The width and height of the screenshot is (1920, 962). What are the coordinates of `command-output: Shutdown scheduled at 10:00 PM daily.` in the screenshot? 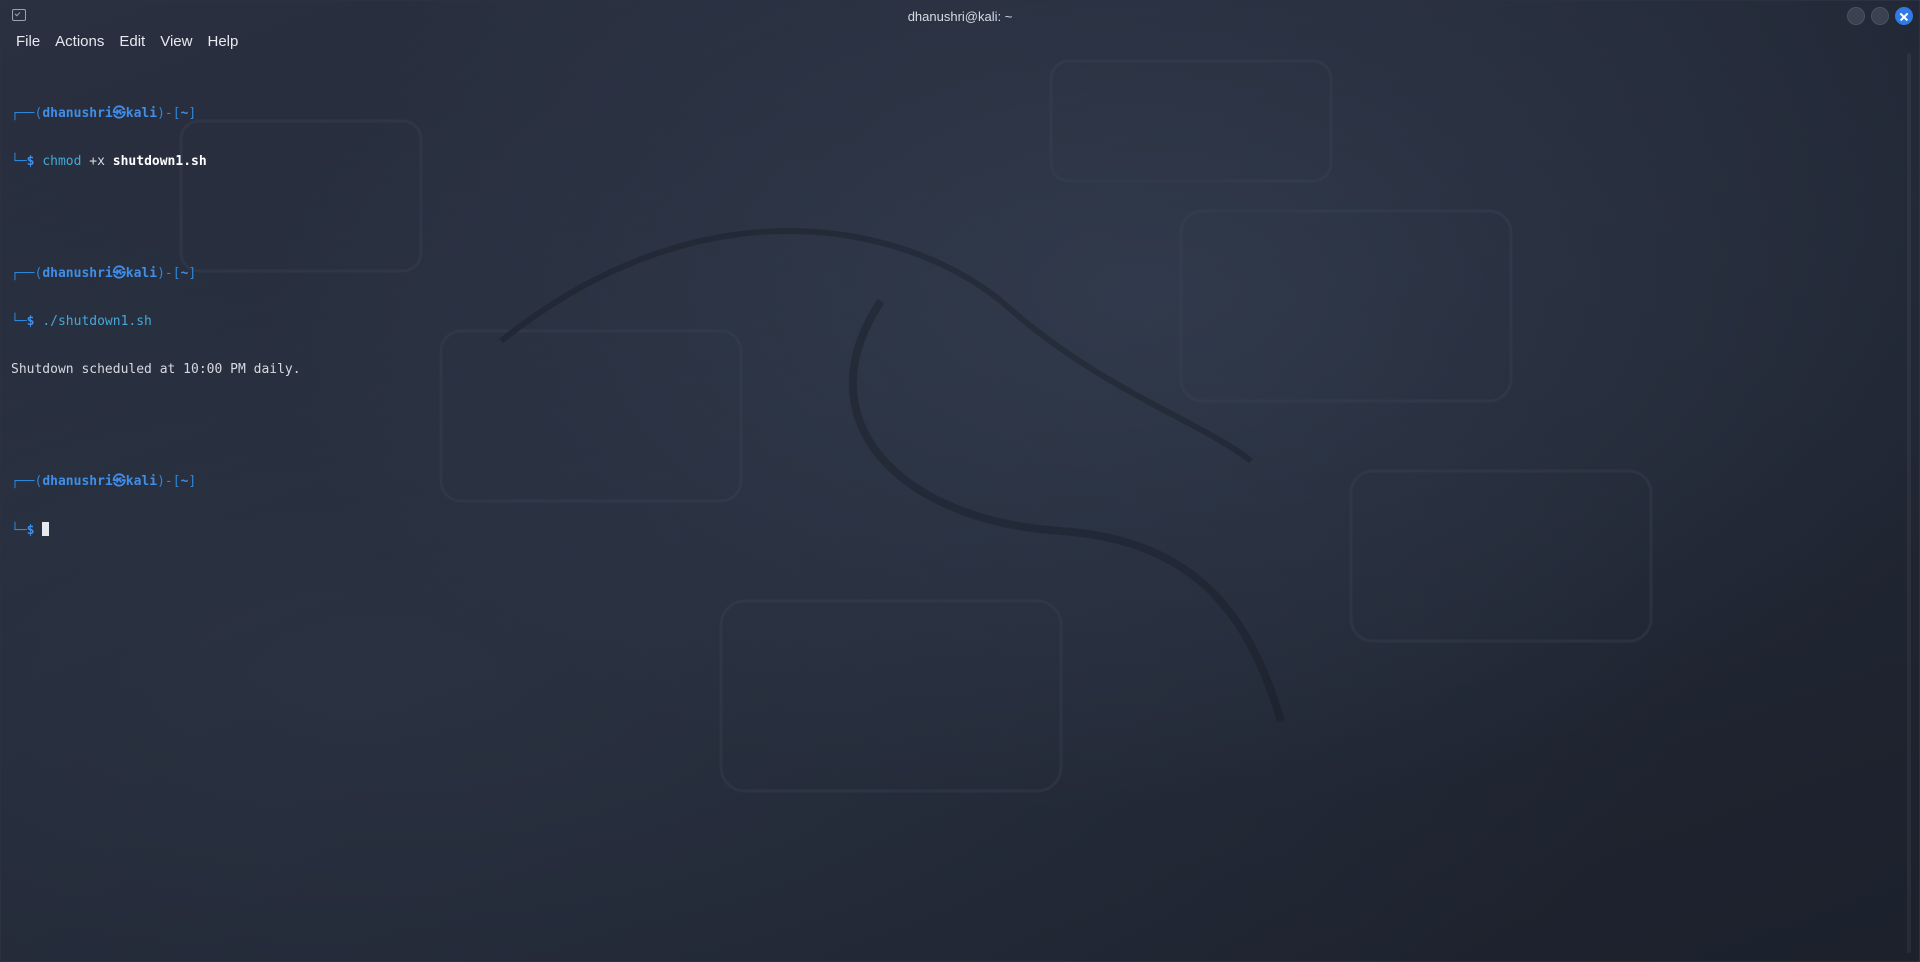 It's located at (156, 369).